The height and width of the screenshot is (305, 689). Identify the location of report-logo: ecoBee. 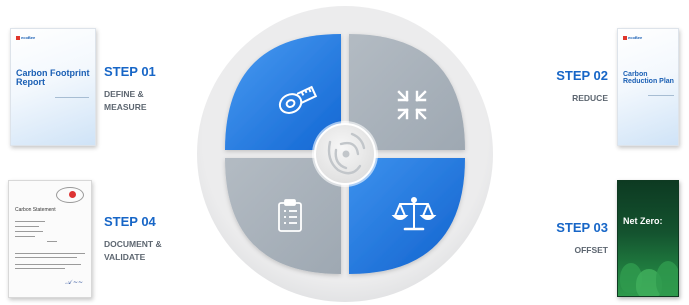
(25, 37).